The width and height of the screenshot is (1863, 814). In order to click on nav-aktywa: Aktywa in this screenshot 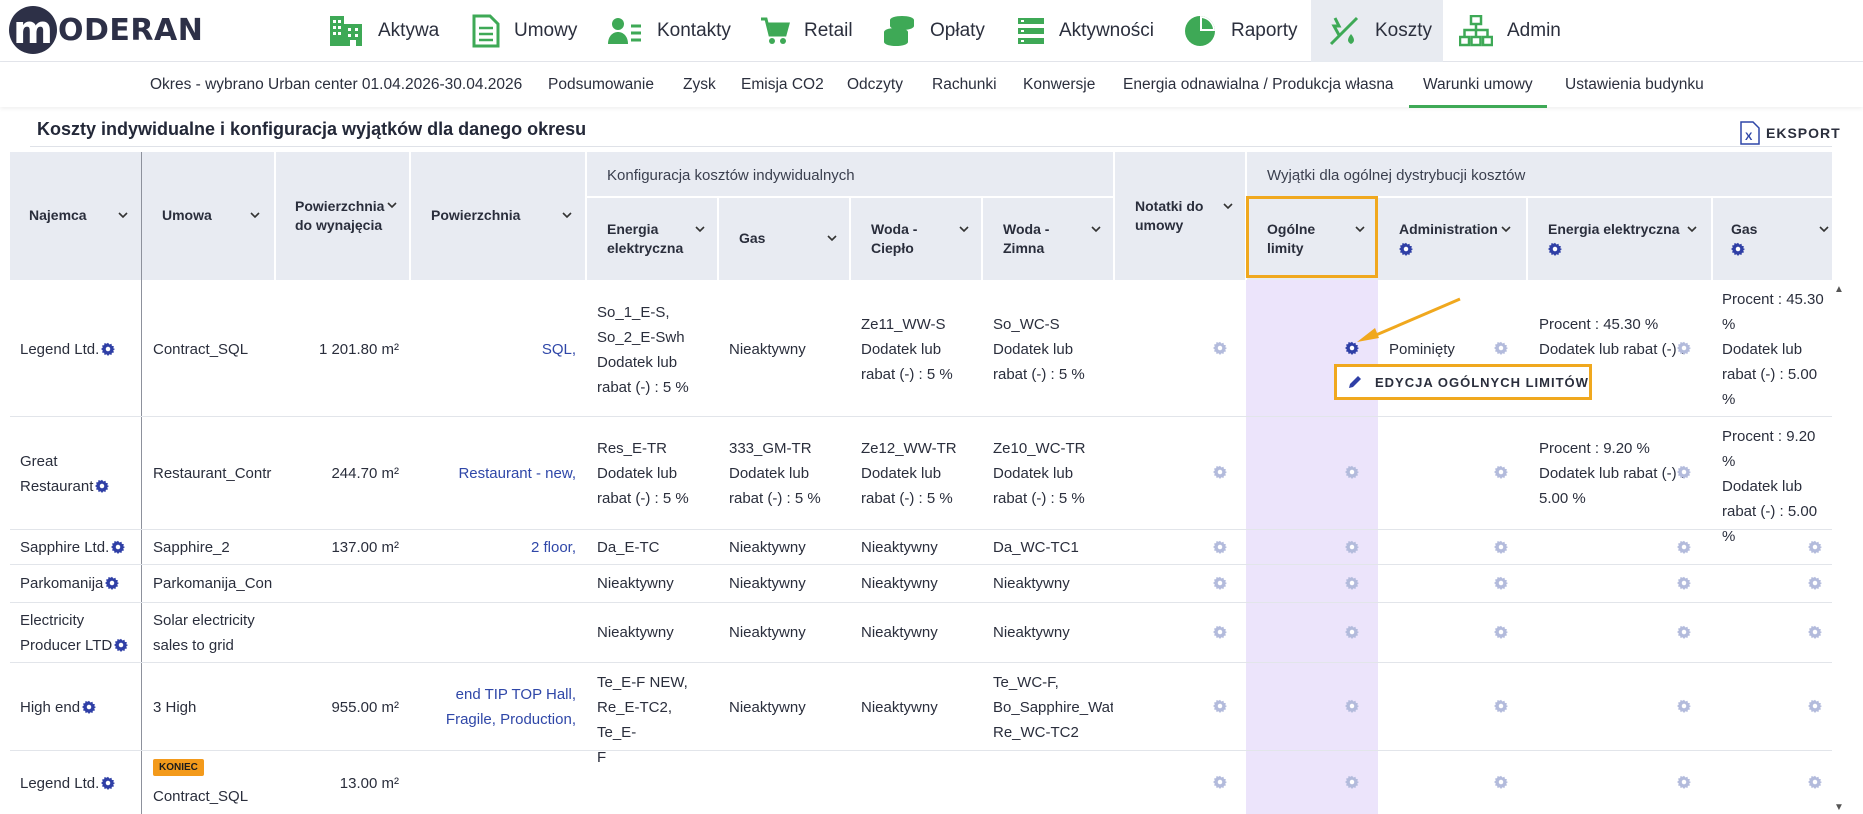, I will do `click(383, 31)`.